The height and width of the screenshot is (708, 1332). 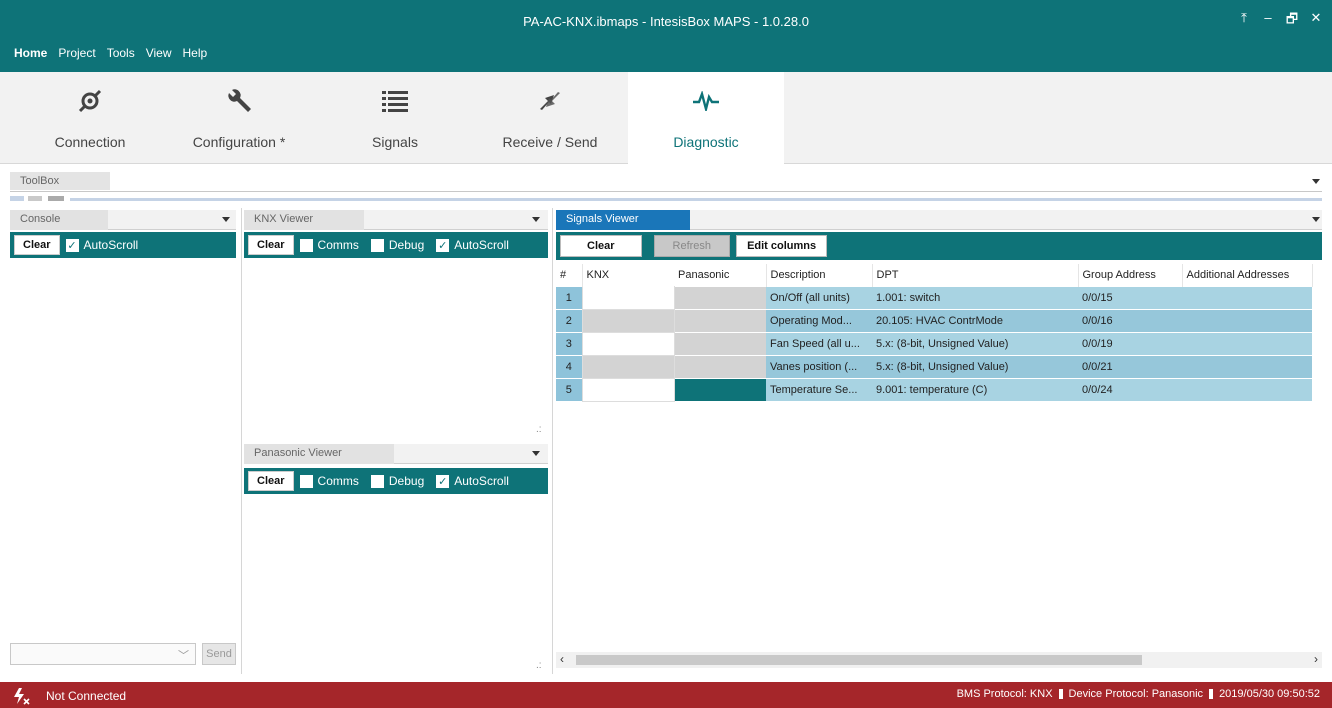 I want to click on panasonic-debug-checkbox: Debug, so click(x=397, y=481).